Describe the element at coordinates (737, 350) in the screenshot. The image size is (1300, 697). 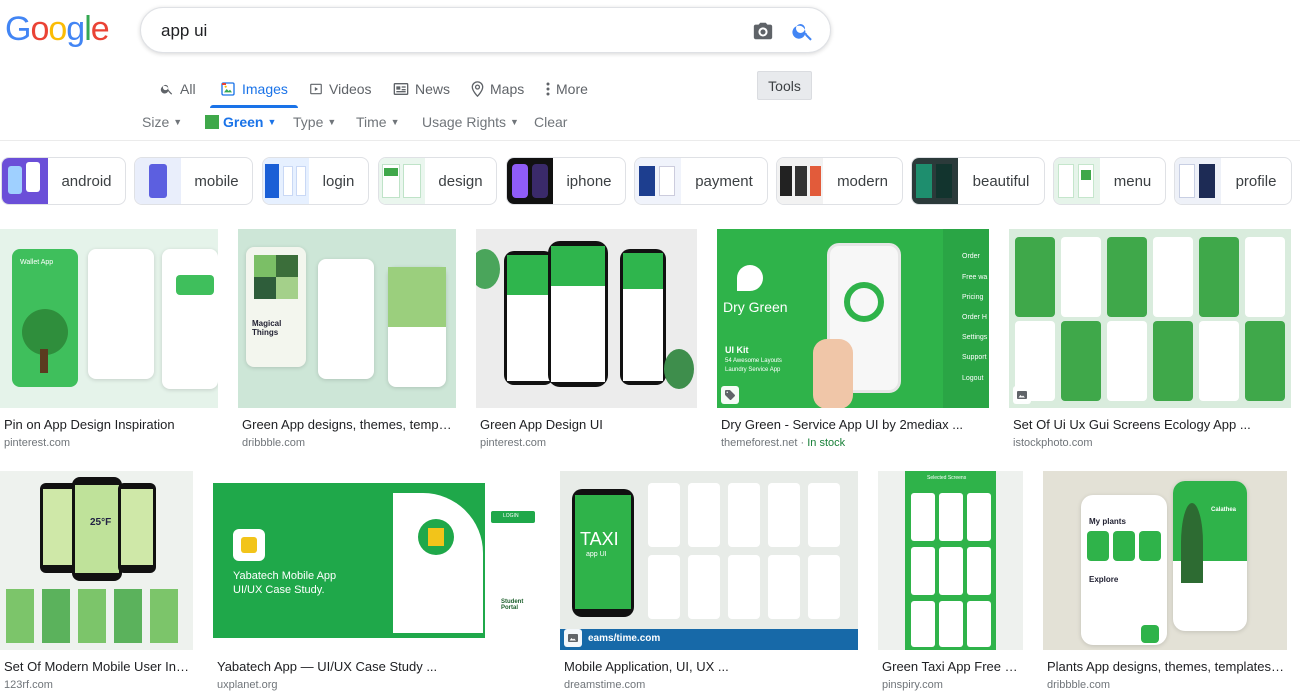
I see `ui-kit-label: UI Kit` at that location.